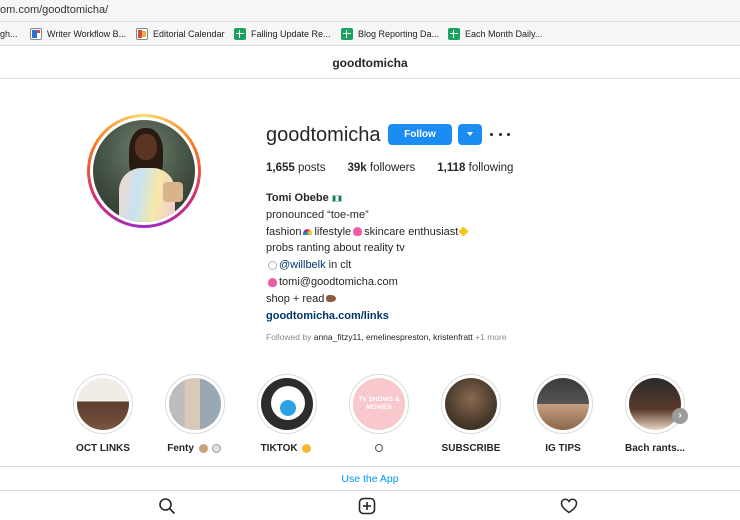  Describe the element at coordinates (142, 34) in the screenshot. I see `red-doc-icon` at that location.